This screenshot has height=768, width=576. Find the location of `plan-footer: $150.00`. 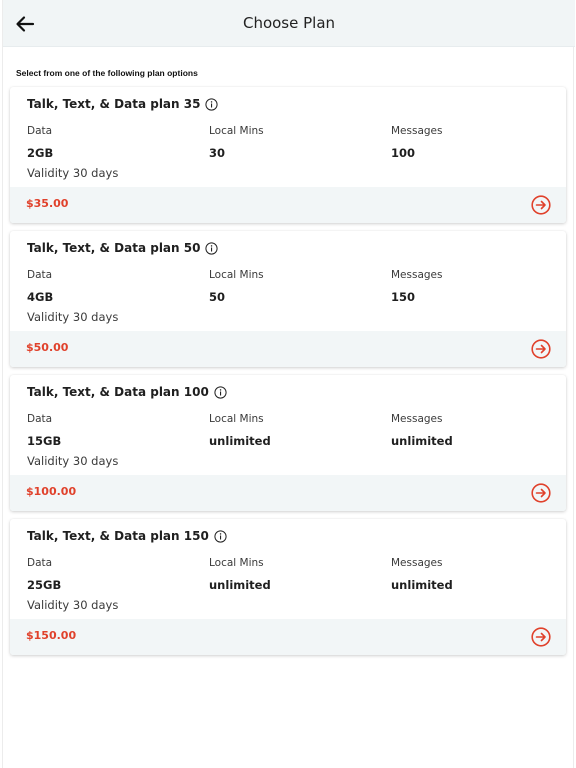

plan-footer: $150.00 is located at coordinates (288, 637).